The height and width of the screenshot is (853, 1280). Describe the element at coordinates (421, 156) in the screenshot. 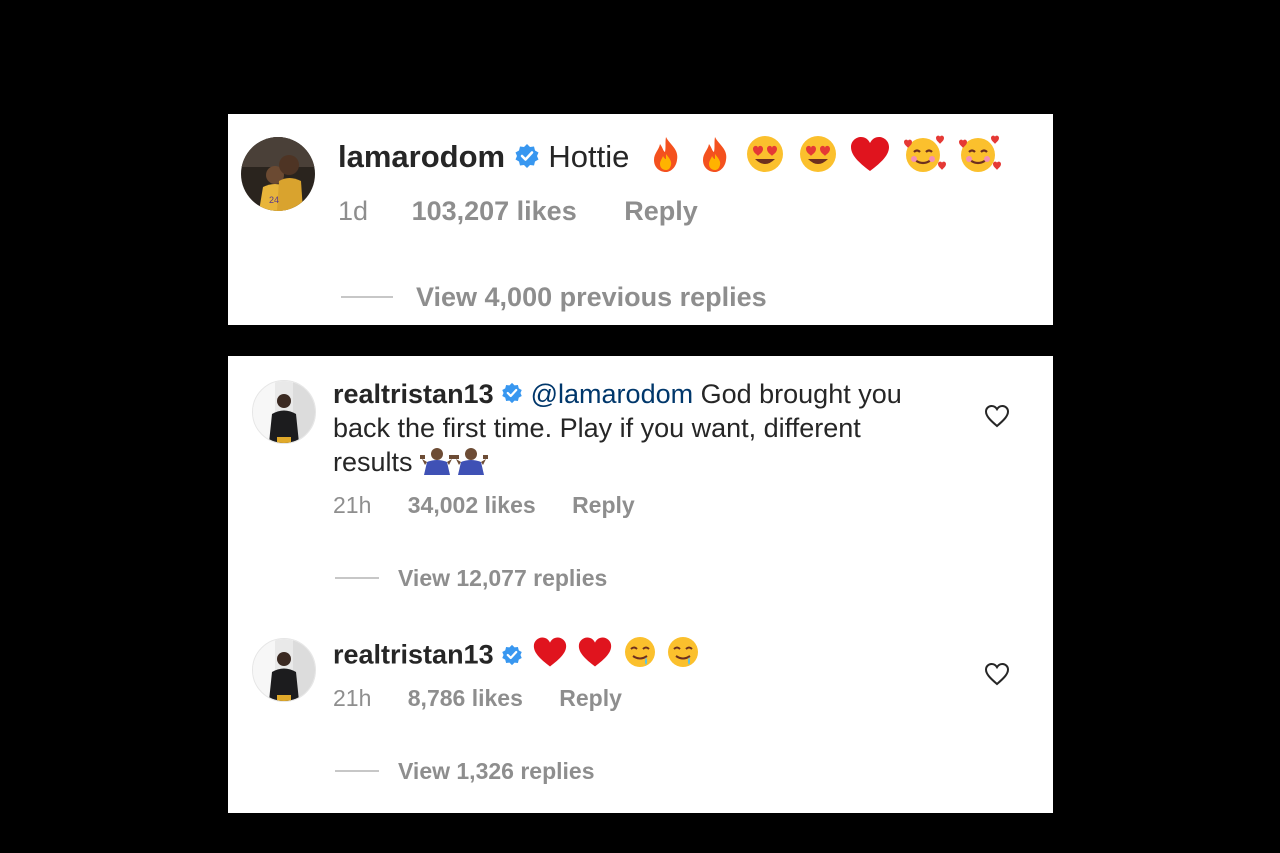

I see `username: lamarodom` at that location.